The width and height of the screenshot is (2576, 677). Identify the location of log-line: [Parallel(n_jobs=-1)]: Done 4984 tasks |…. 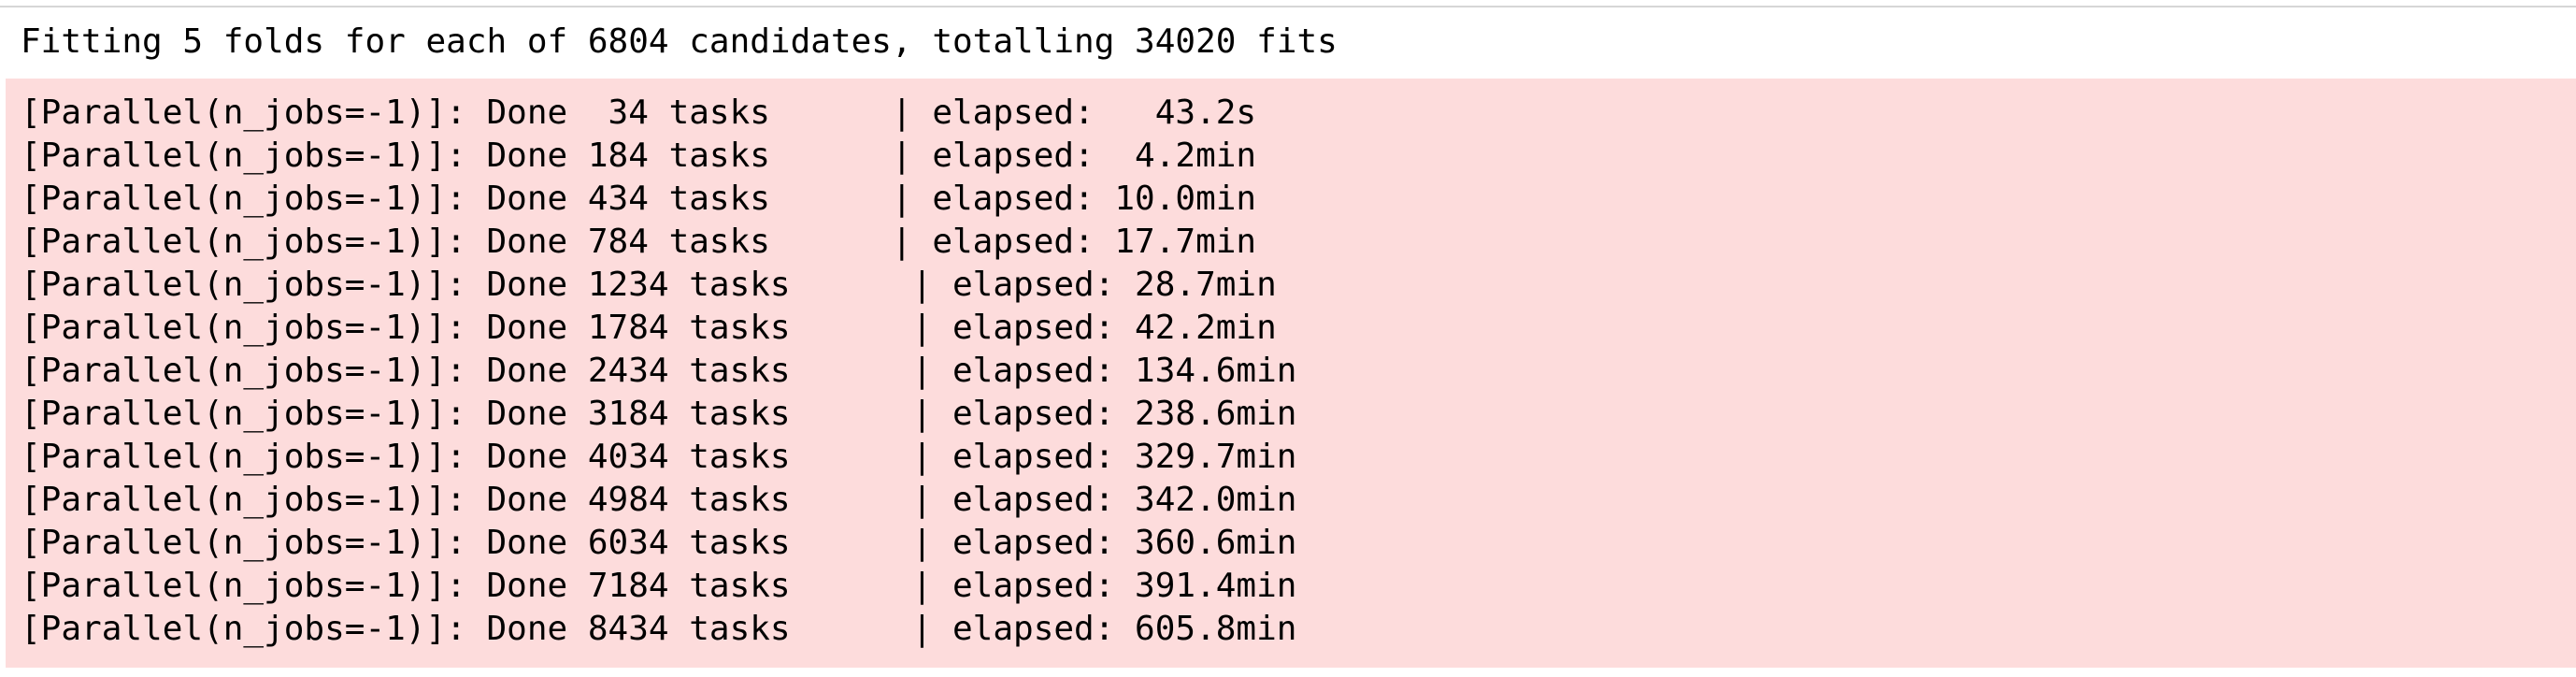
(659, 500).